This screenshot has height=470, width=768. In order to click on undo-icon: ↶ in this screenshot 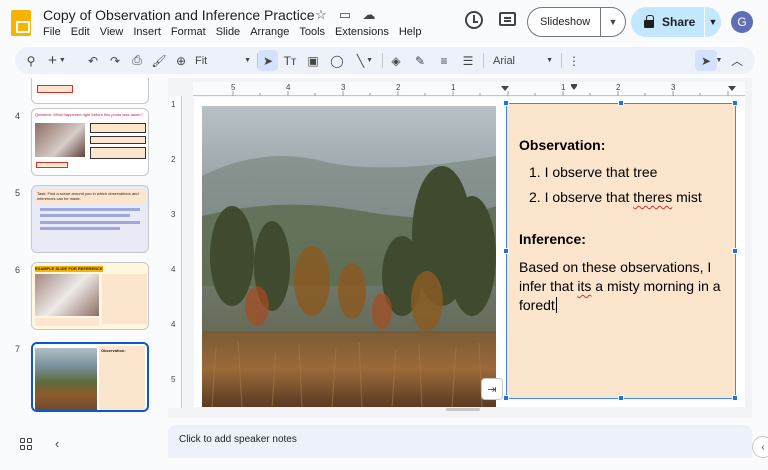, I will do `click(93, 60)`.